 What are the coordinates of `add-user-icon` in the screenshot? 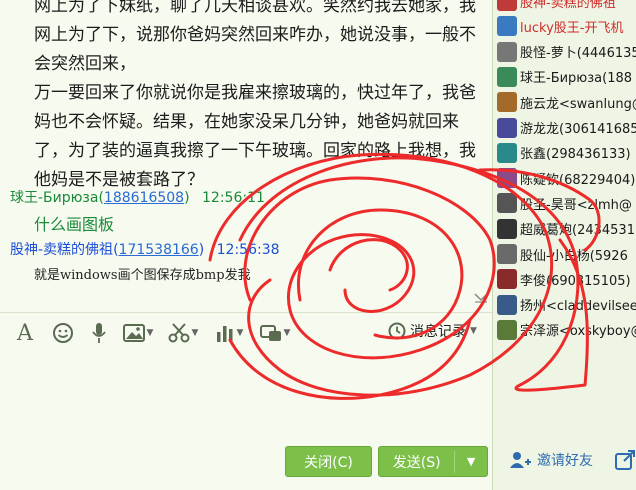 It's located at (520, 460).